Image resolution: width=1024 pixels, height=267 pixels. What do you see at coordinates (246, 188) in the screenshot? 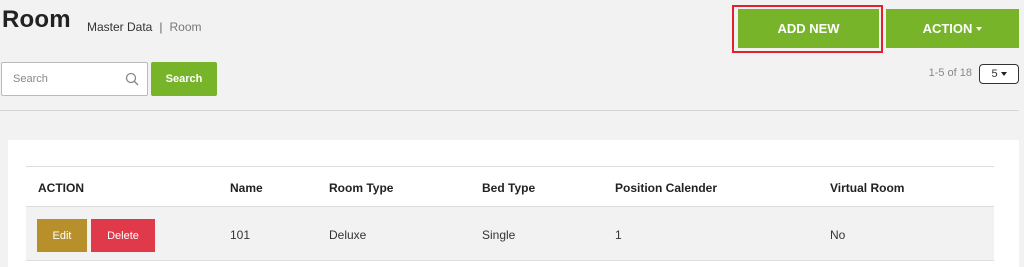
I see `column-header-name: Name` at bounding box center [246, 188].